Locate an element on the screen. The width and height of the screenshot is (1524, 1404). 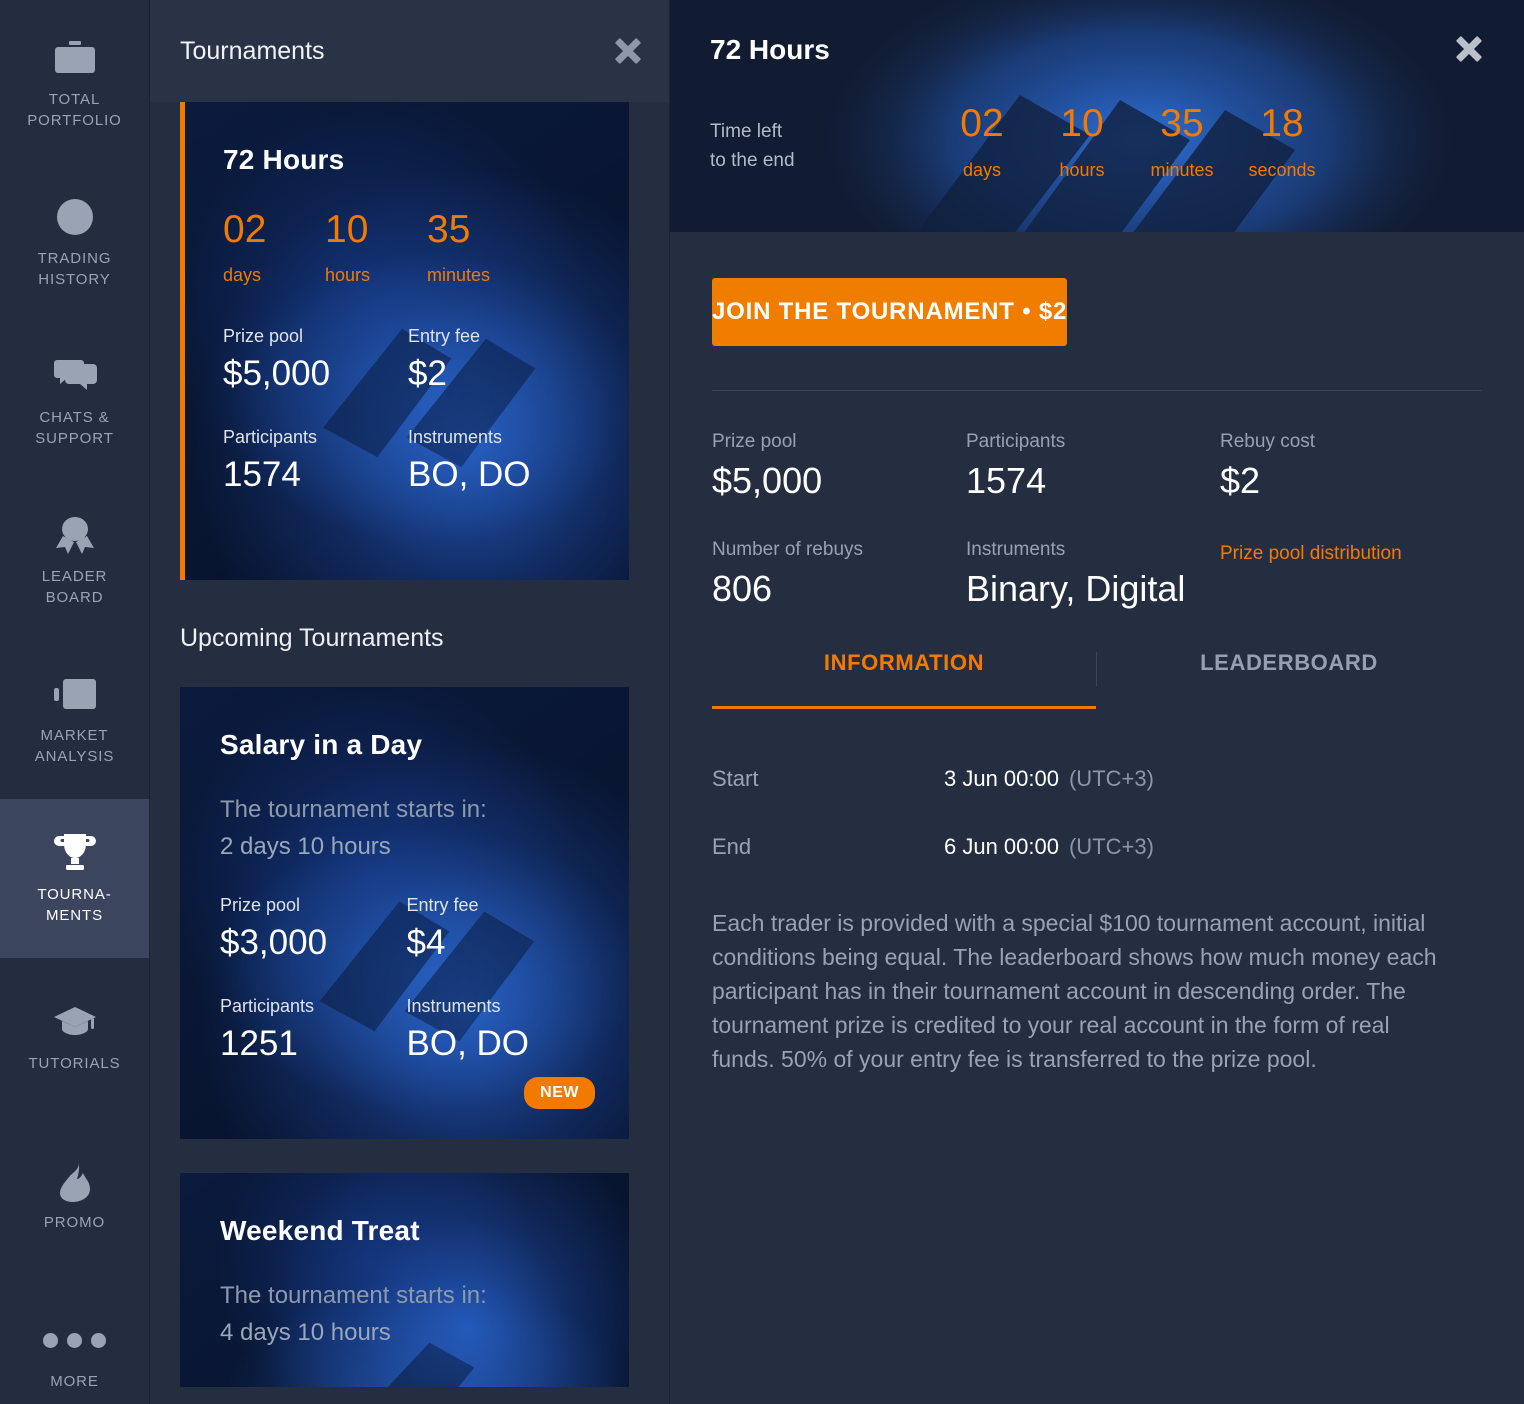
stat-value: $4 is located at coordinates (426, 943).